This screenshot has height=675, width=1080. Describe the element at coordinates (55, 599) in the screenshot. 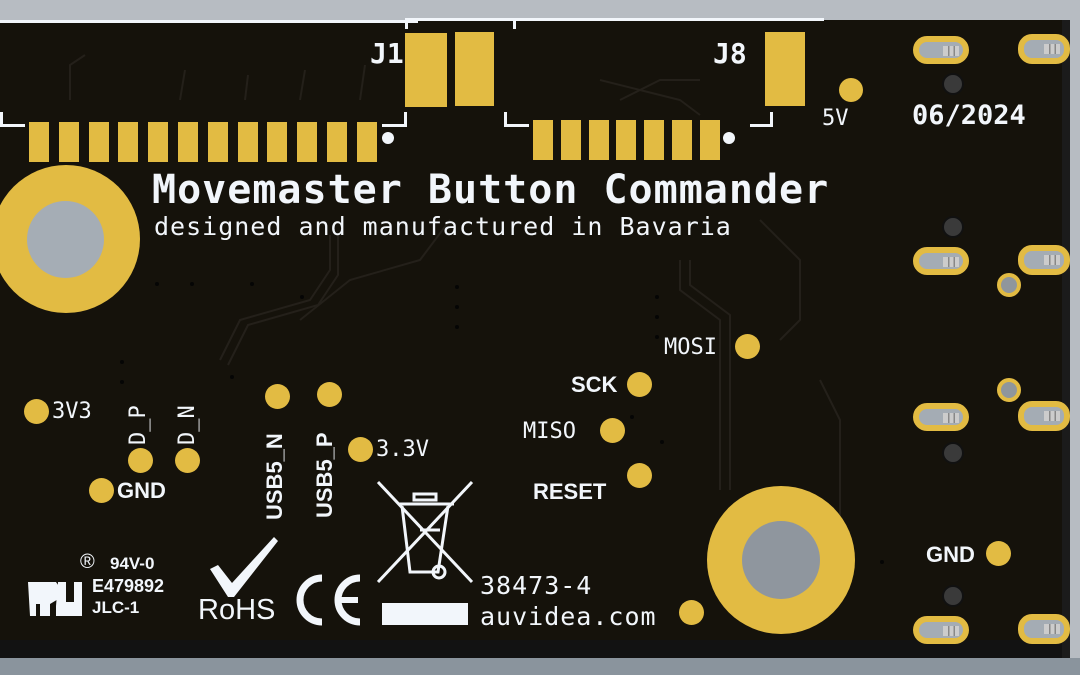

I see `ul-recognized-icon` at that location.